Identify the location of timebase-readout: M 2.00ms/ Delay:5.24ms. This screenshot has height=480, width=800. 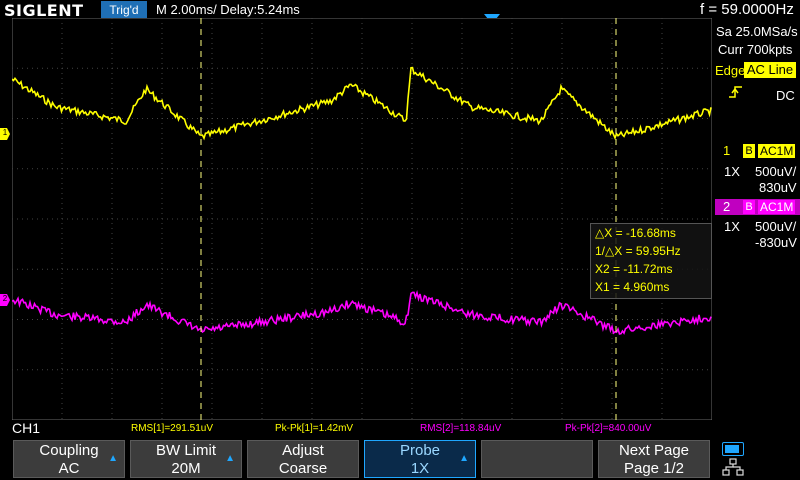
(228, 9).